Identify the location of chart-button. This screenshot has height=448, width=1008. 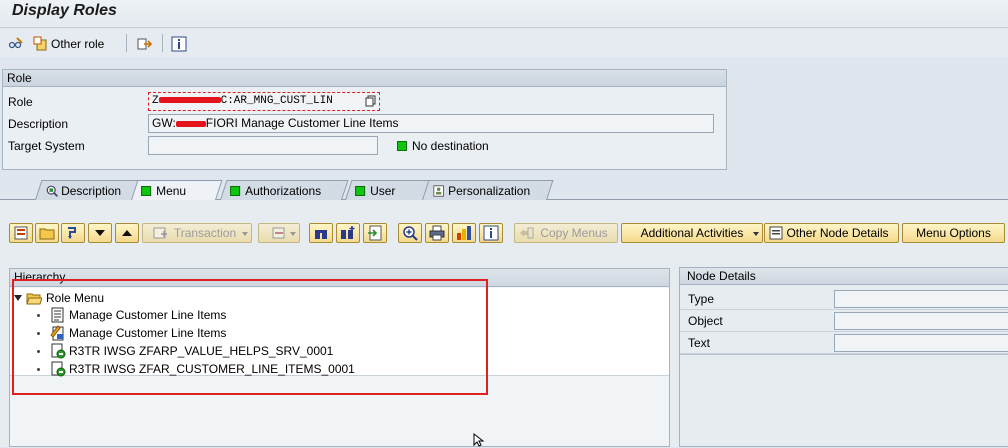
(464, 233).